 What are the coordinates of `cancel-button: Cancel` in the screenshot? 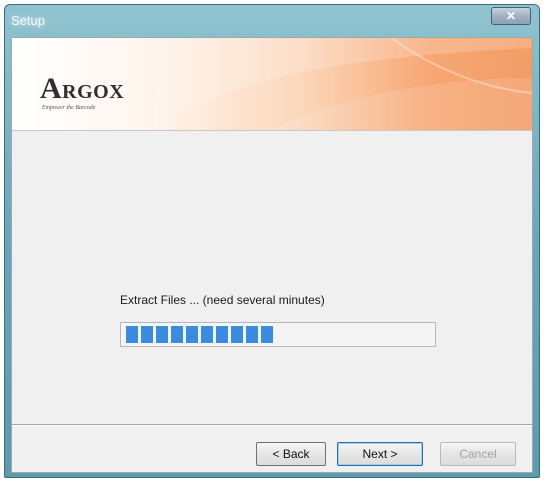 It's located at (478, 454).